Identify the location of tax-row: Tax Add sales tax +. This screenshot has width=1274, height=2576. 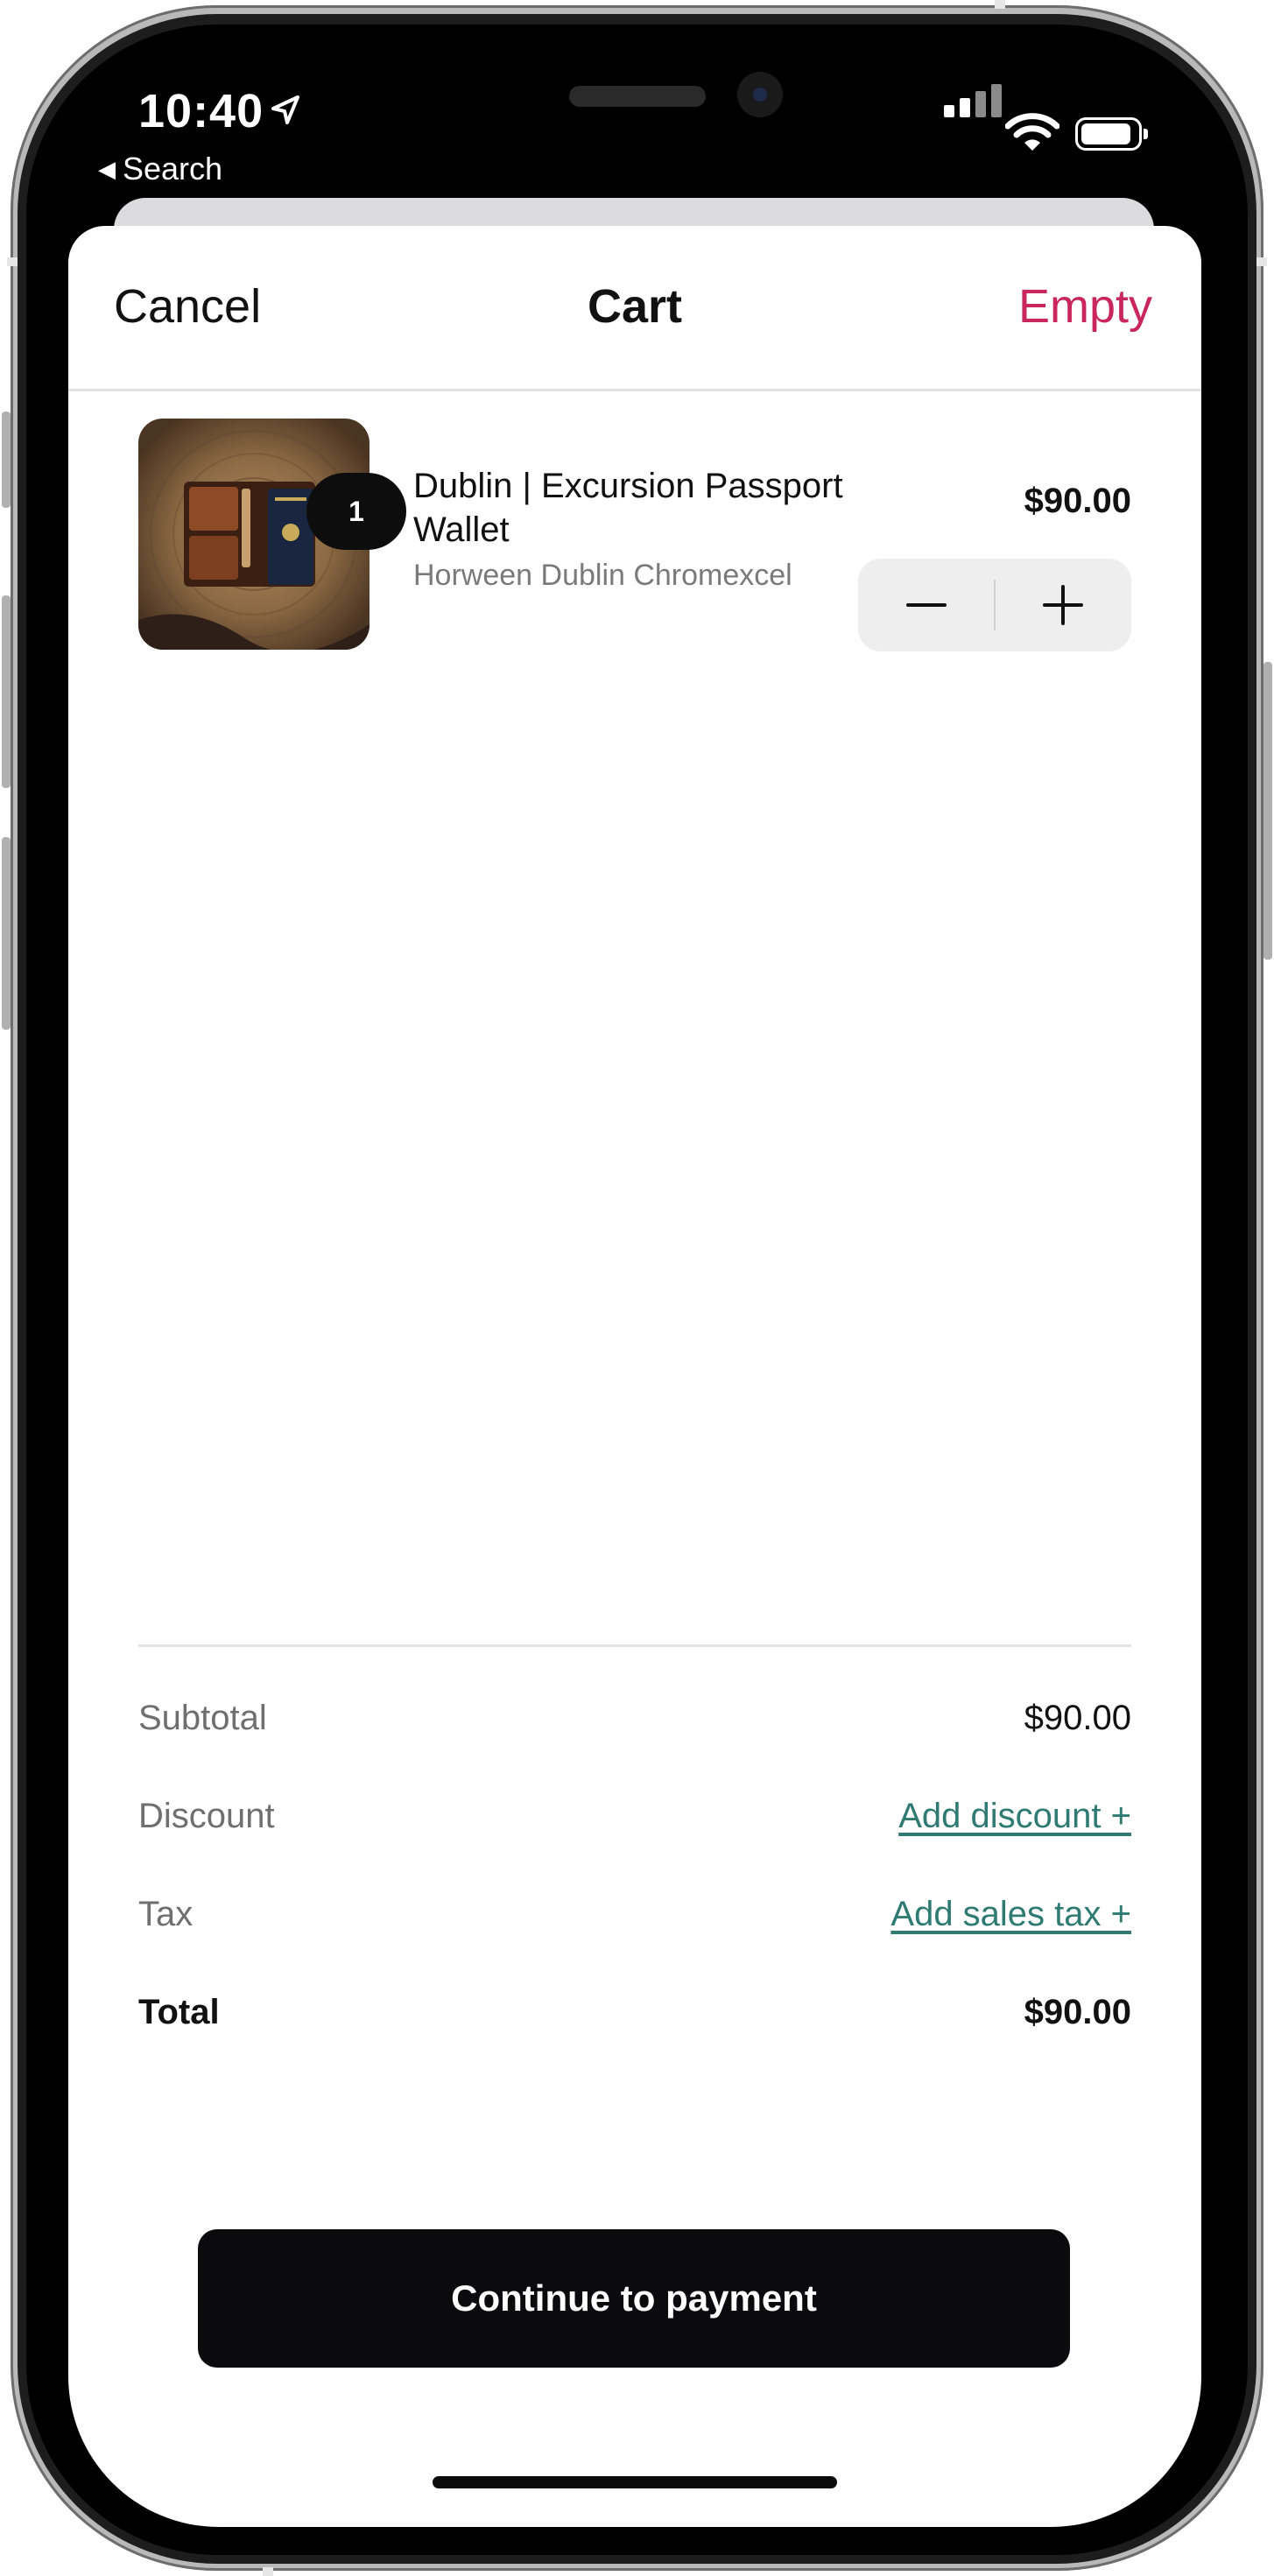
(635, 1914).